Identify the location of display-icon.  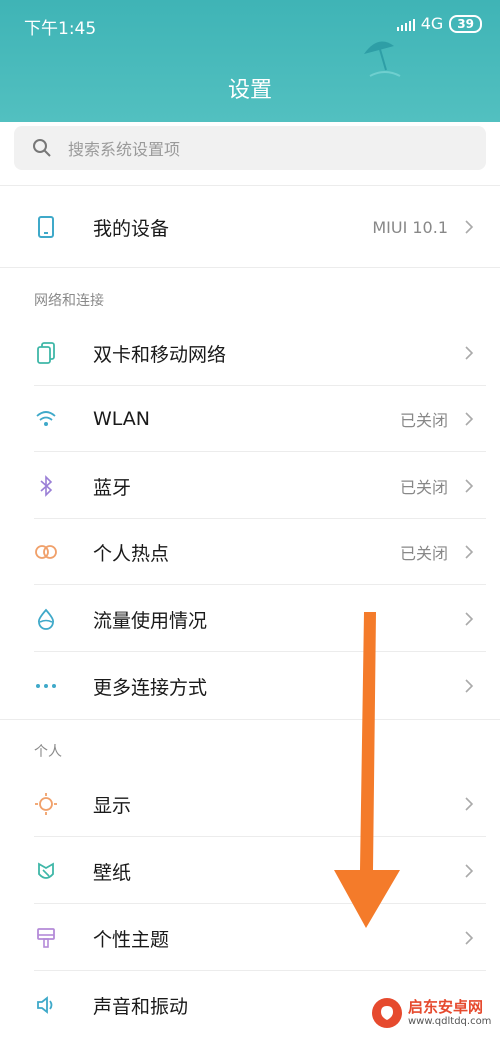
(46, 804).